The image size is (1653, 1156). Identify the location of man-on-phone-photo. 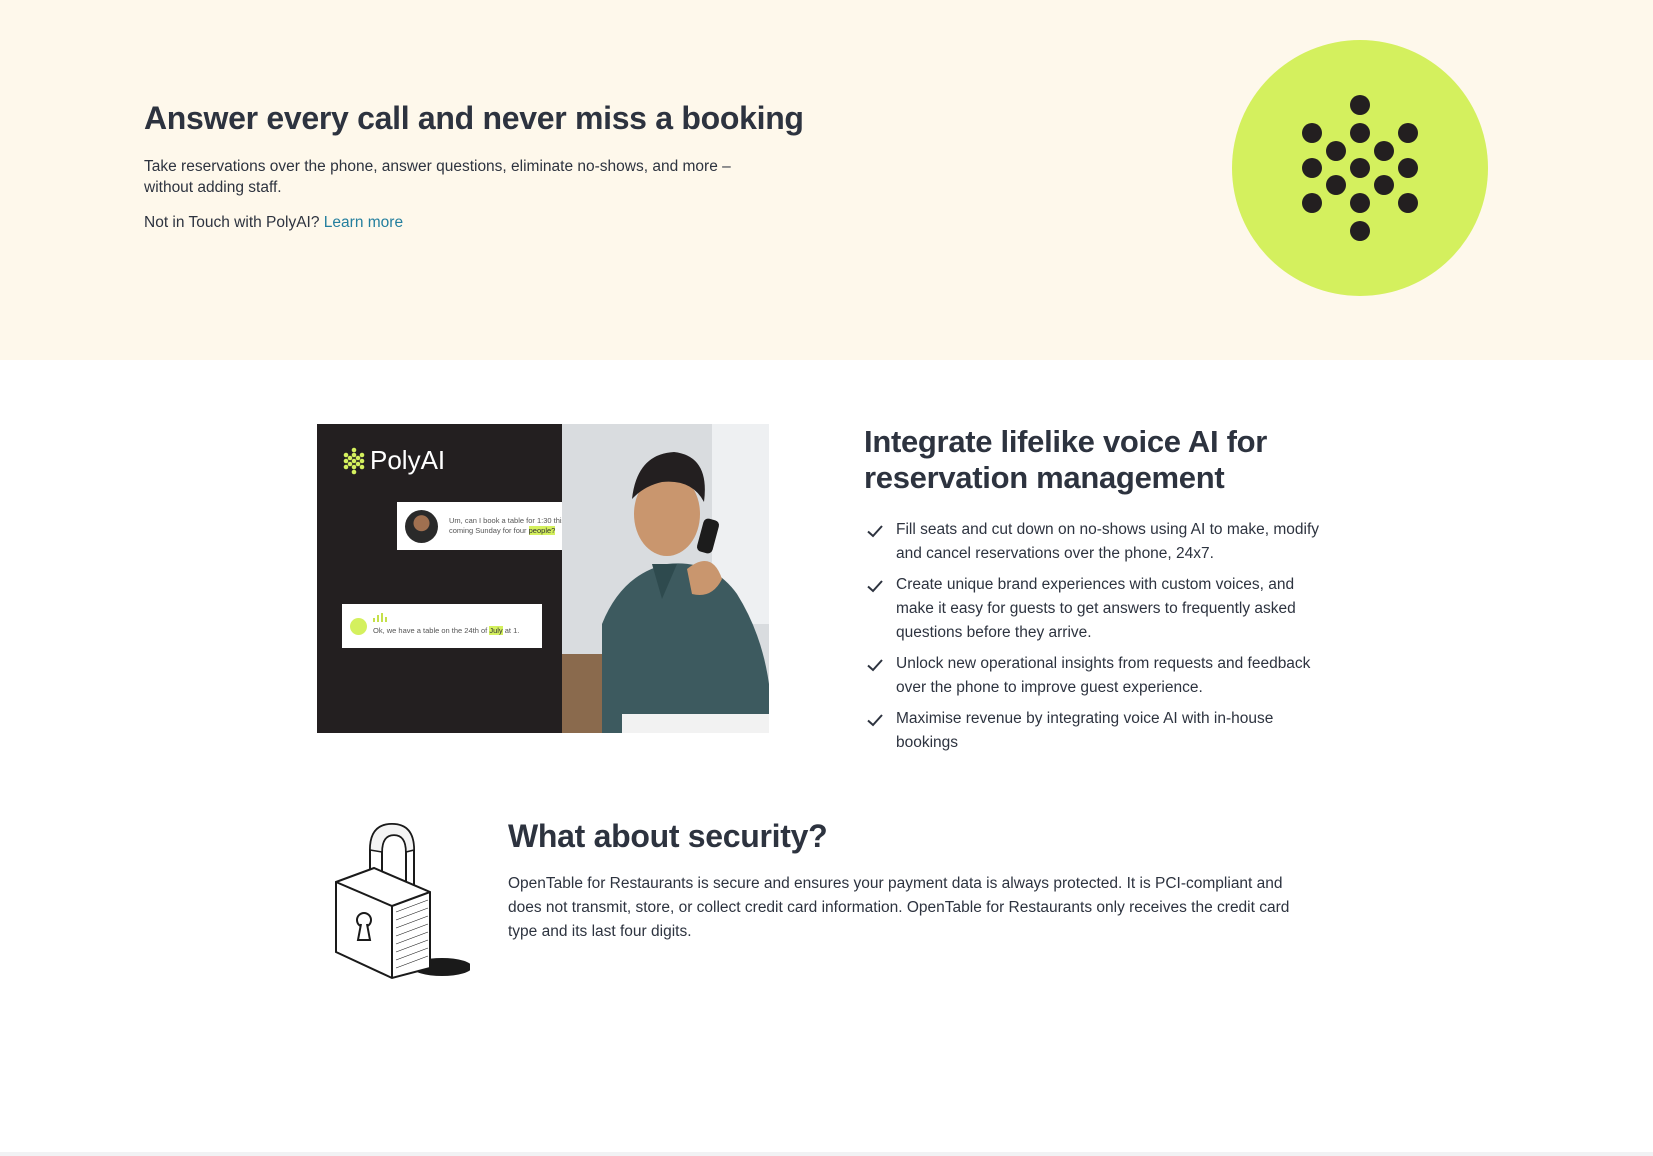
(665, 578).